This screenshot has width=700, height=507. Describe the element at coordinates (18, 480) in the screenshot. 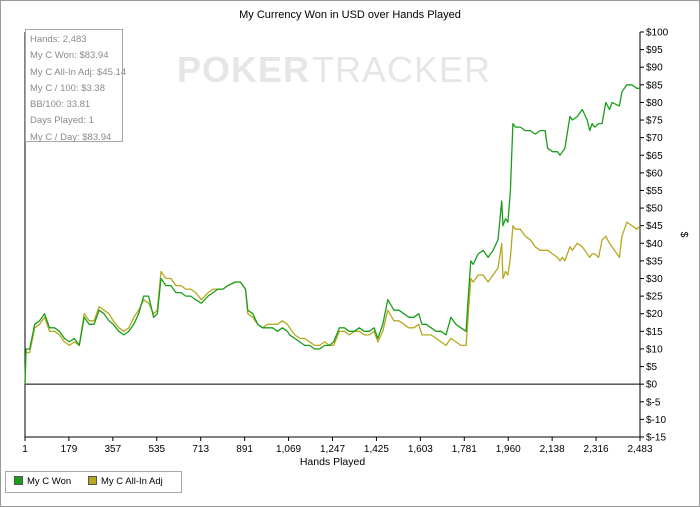

I see `legend-swatch-won` at that location.